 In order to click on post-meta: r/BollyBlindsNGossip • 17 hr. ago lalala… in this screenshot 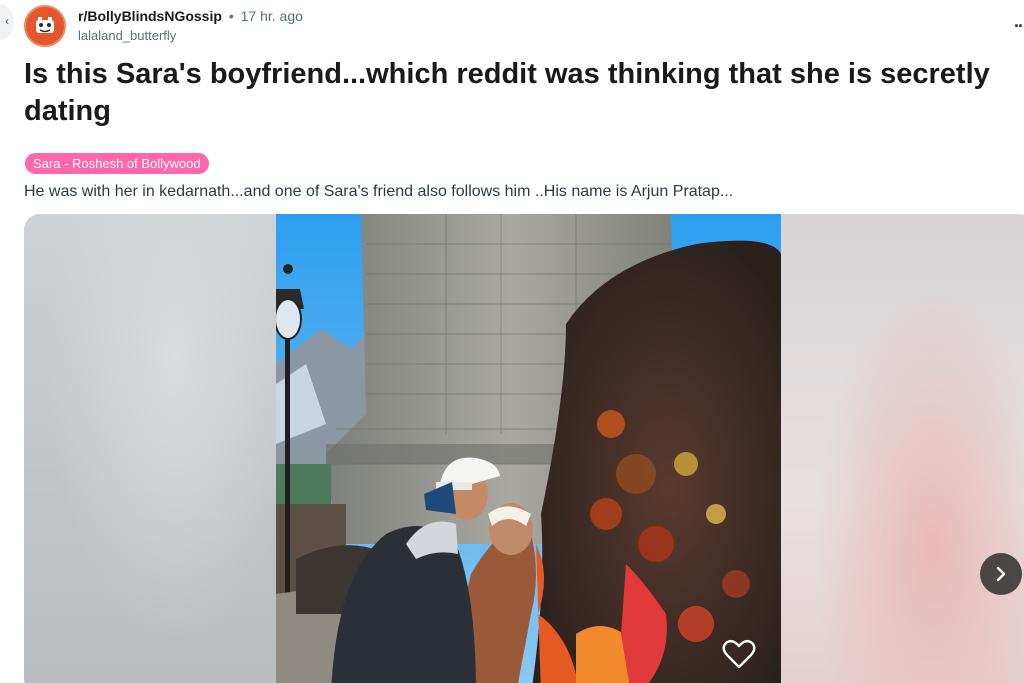, I will do `click(190, 26)`.